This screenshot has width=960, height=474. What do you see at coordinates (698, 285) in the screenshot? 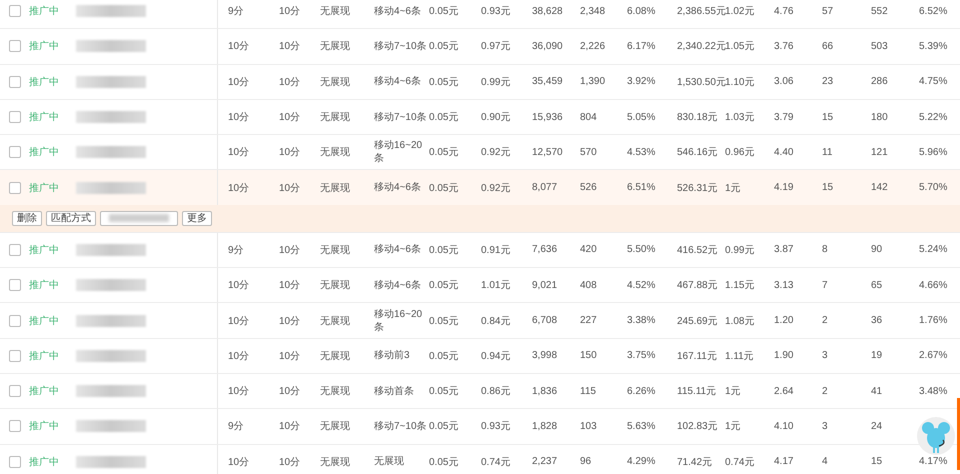
I see `table-cell-text: 467.88元` at bounding box center [698, 285].